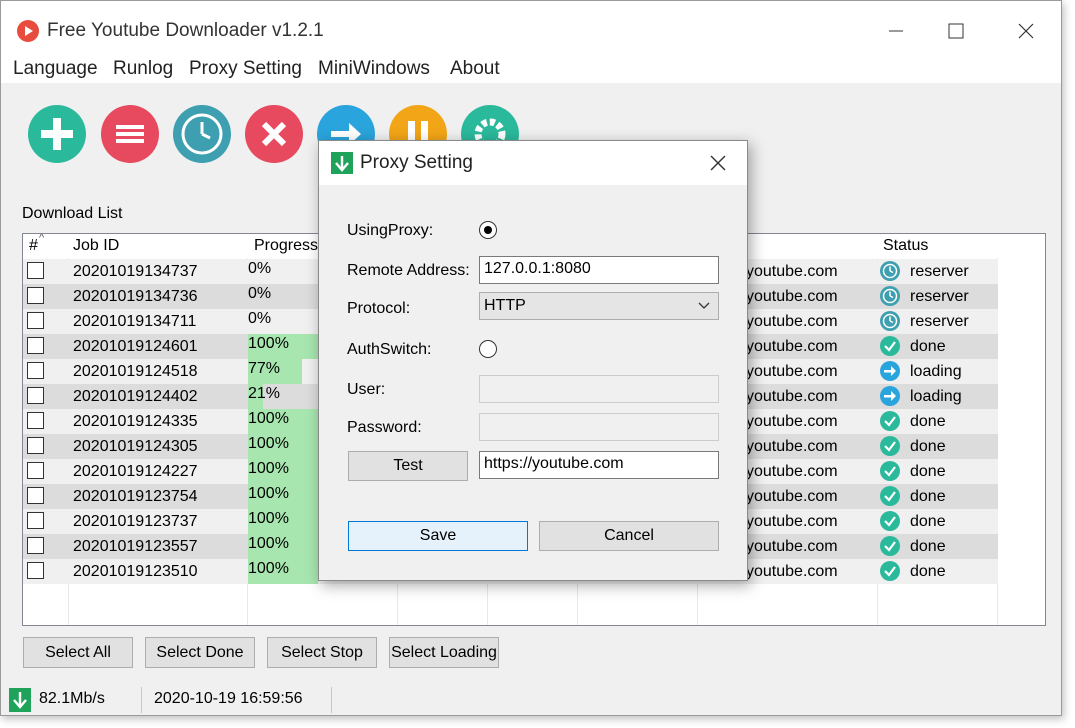  What do you see at coordinates (939, 271) in the screenshot?
I see `status-text: reserver` at bounding box center [939, 271].